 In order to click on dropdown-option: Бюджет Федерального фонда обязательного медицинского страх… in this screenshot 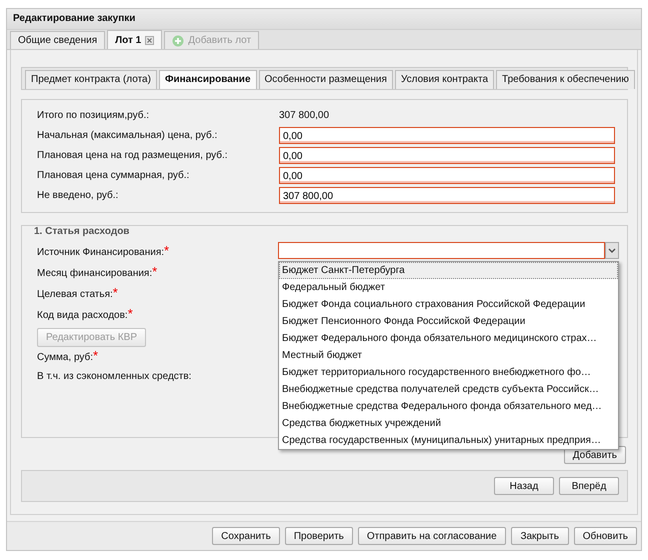, I will do `click(448, 338)`.